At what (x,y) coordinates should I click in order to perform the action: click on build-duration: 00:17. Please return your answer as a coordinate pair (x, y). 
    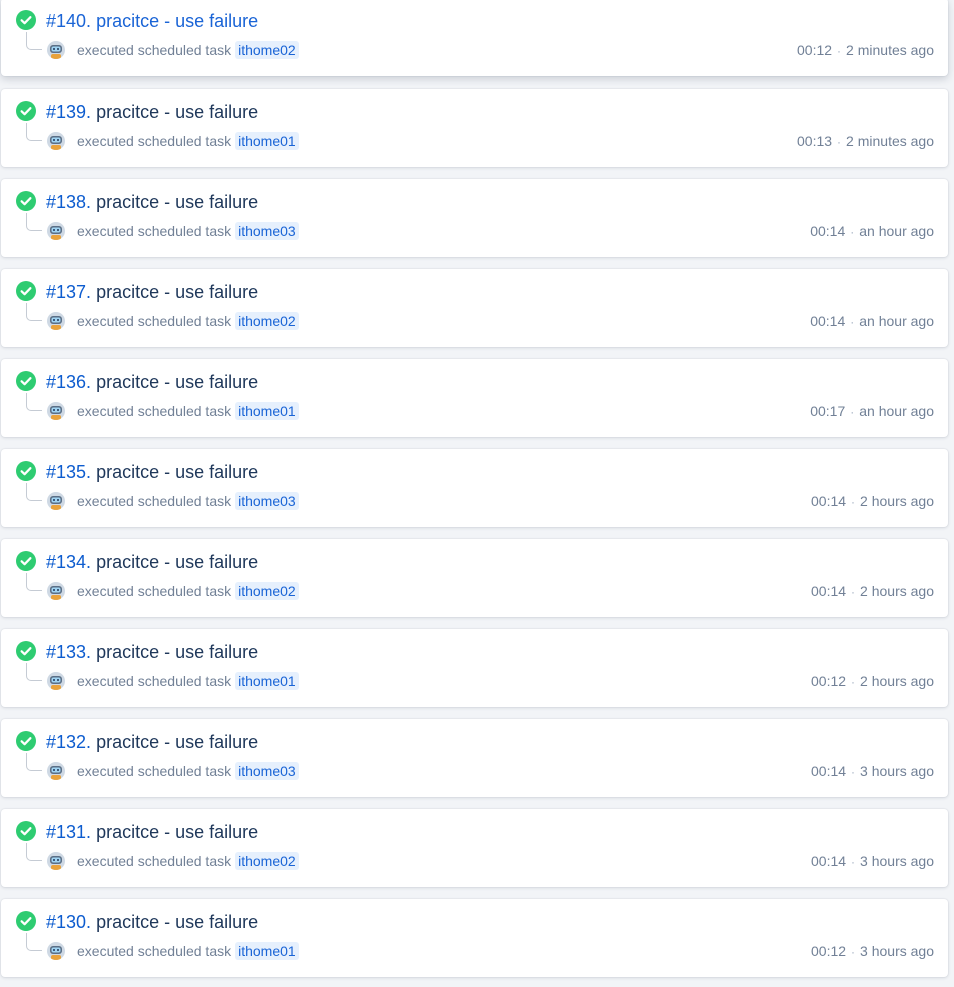
    Looking at the image, I should click on (828, 411).